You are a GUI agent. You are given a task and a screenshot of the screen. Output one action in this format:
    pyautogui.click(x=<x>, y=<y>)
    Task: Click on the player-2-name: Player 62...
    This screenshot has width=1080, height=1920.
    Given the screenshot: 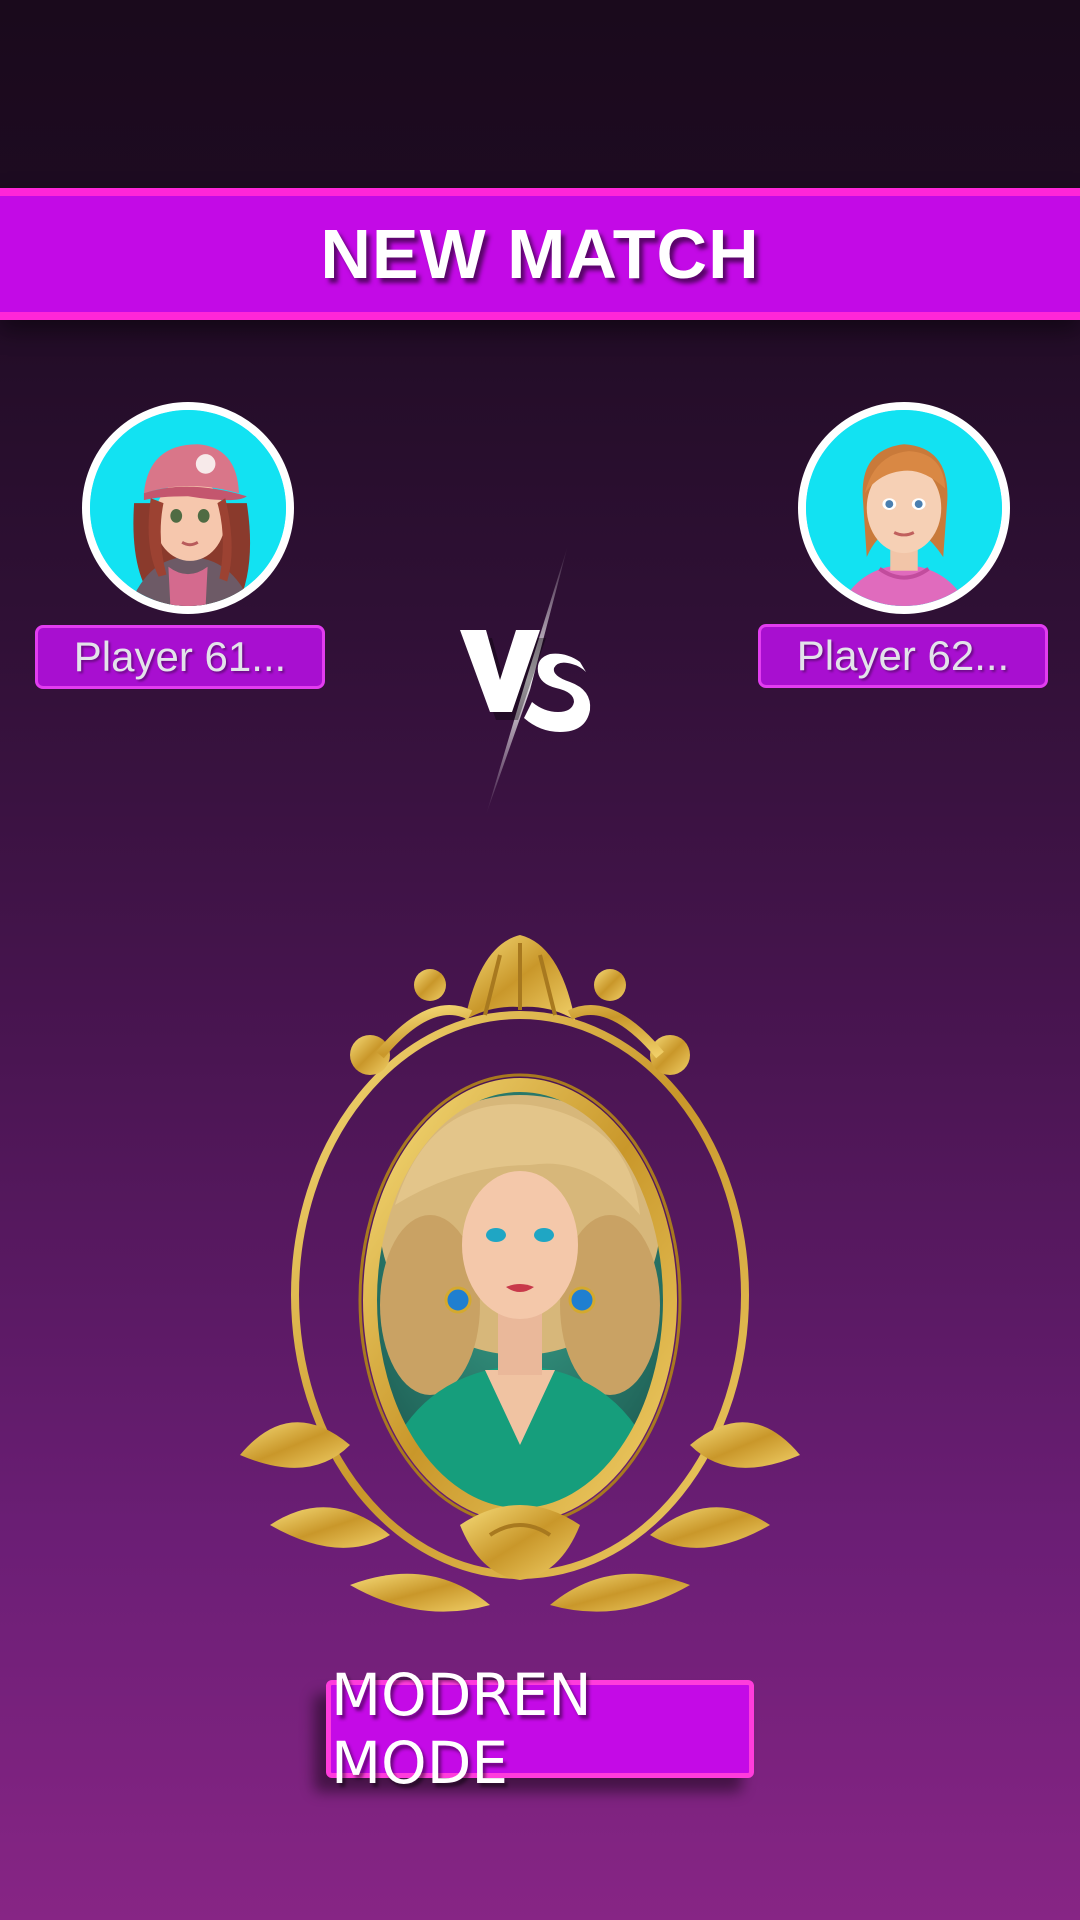 What is the action you would take?
    pyautogui.click(x=903, y=655)
    